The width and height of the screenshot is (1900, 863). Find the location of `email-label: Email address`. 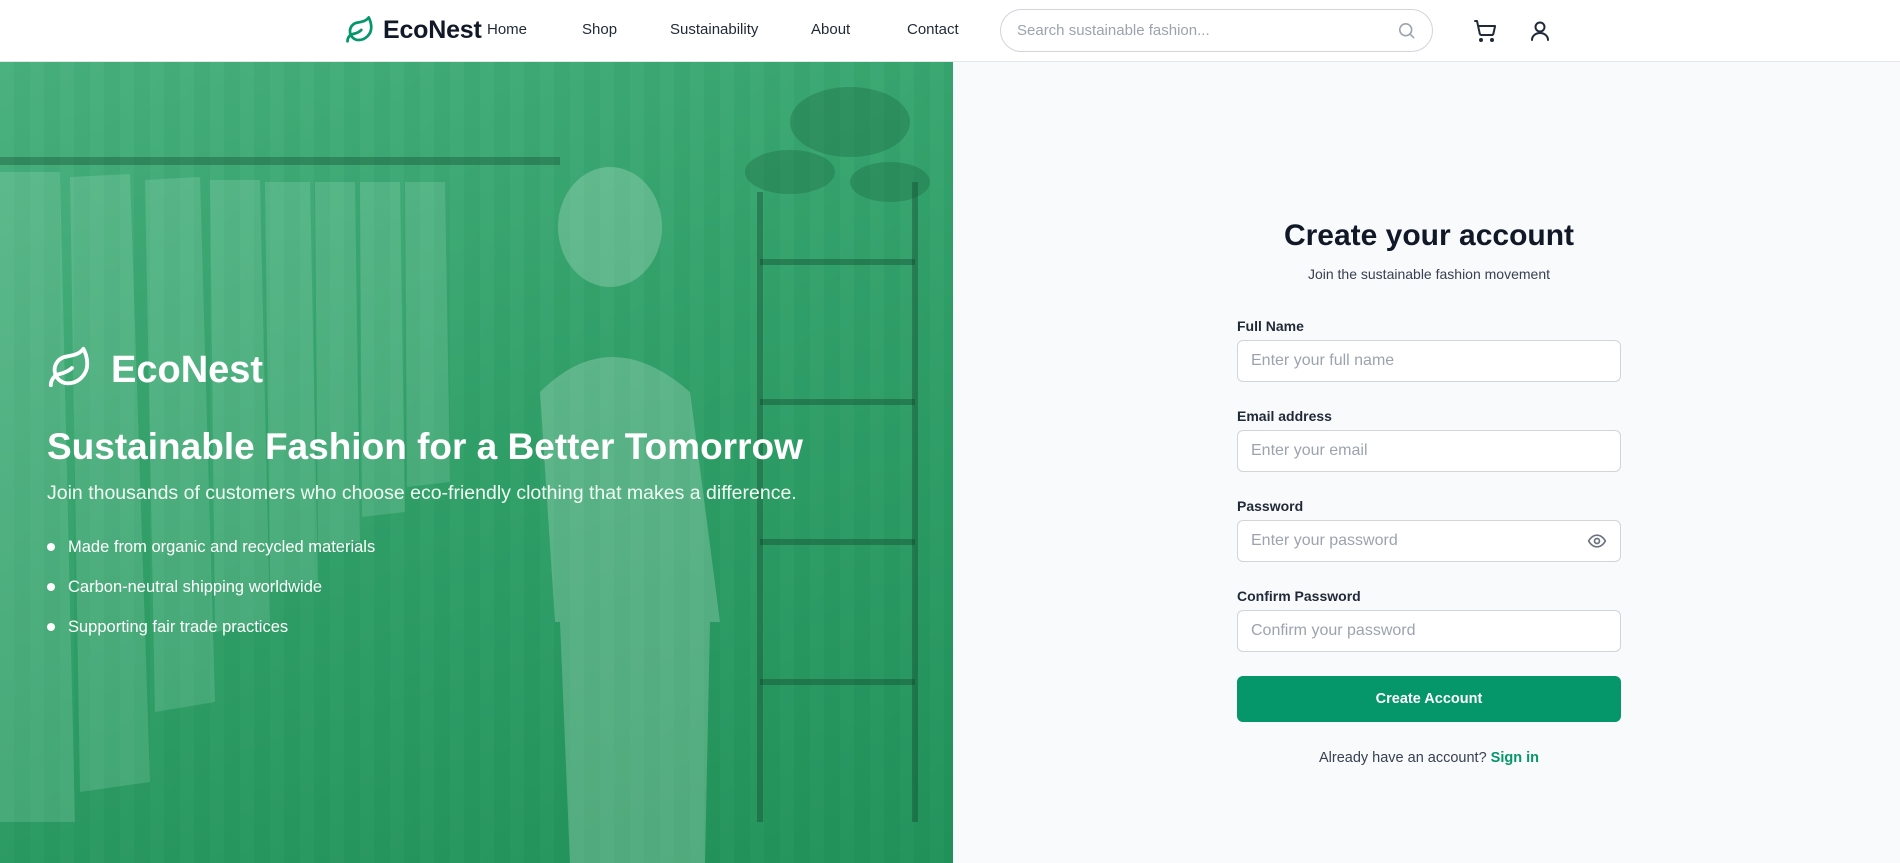

email-label: Email address is located at coordinates (1284, 416).